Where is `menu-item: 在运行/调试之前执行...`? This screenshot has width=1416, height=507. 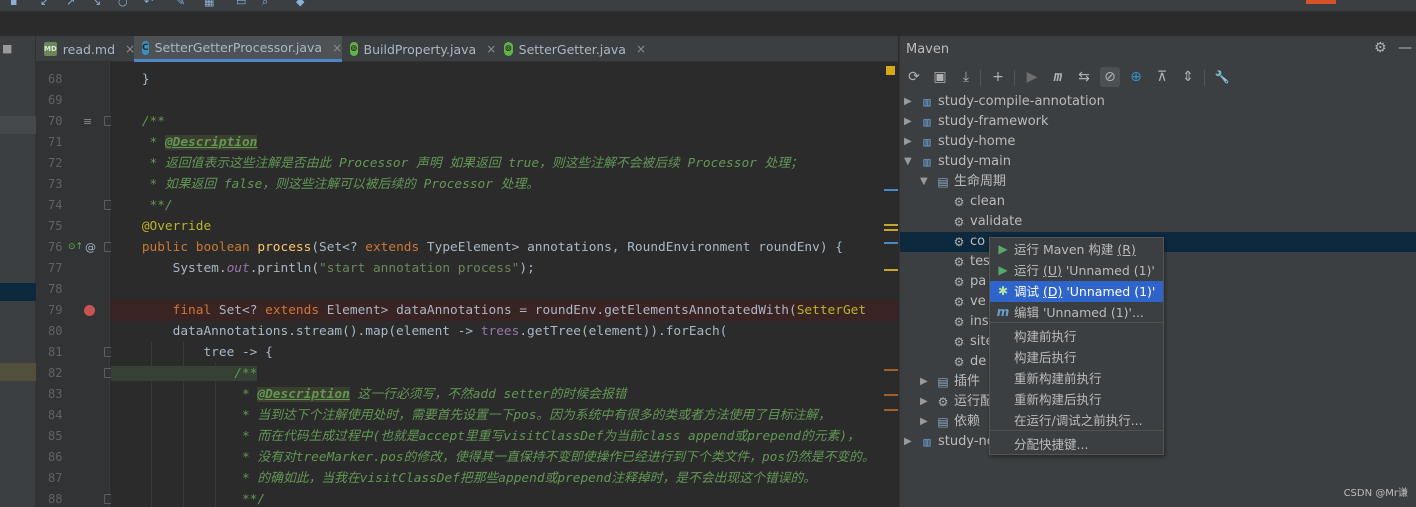
menu-item: 在运行/调试之前执行... is located at coordinates (1076, 420).